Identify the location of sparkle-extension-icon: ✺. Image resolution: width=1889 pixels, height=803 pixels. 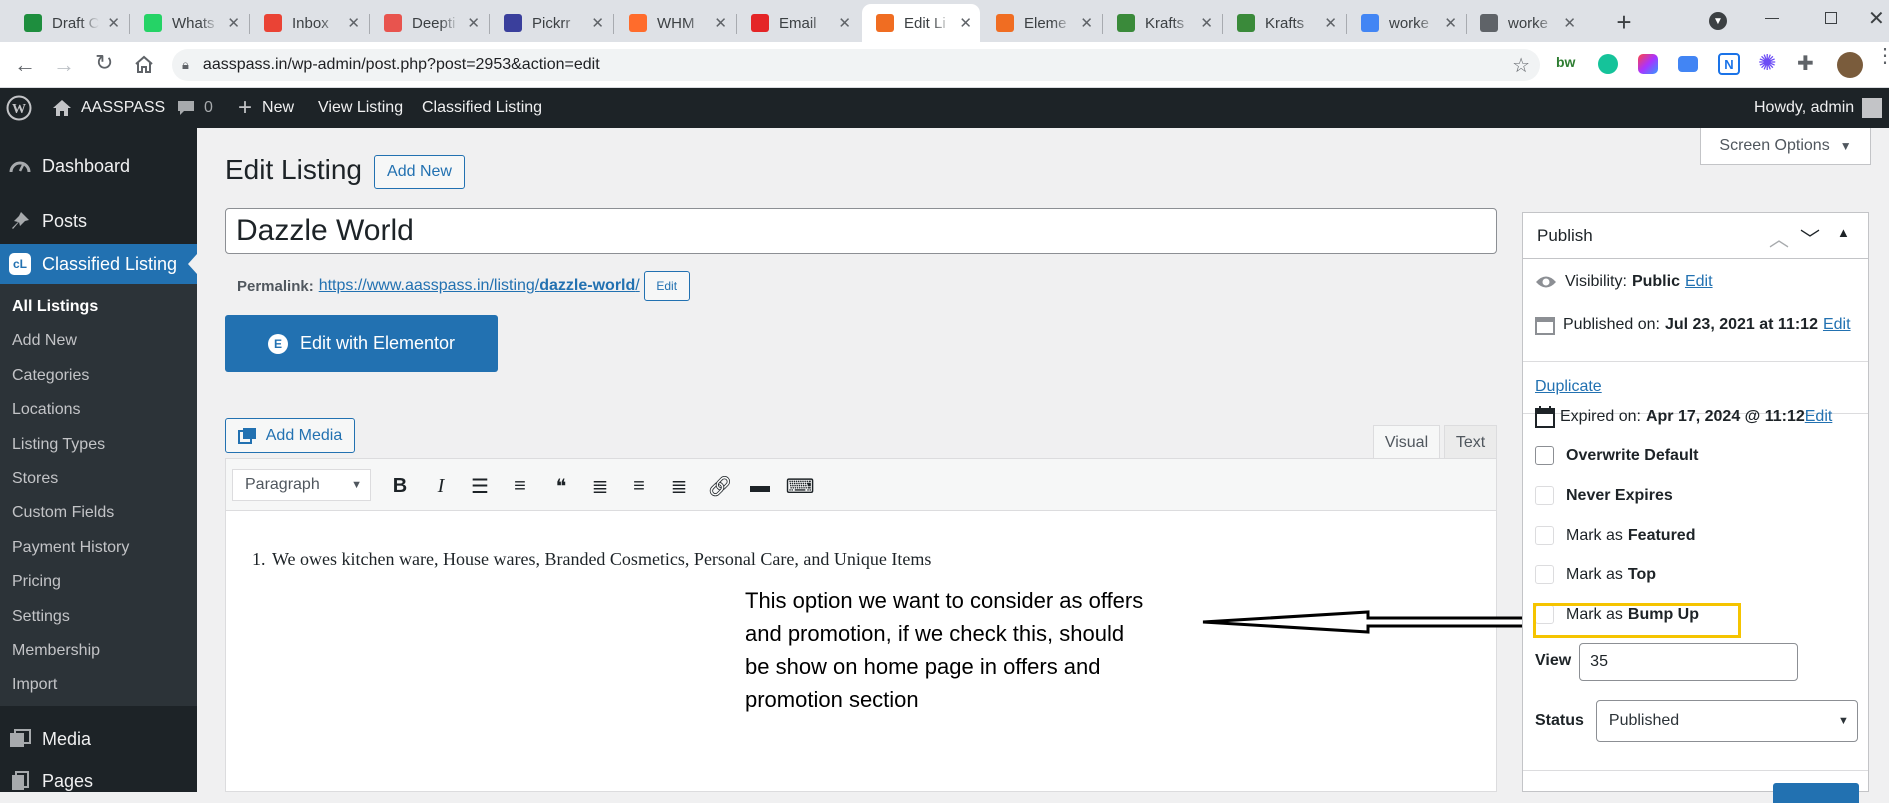
(1767, 63).